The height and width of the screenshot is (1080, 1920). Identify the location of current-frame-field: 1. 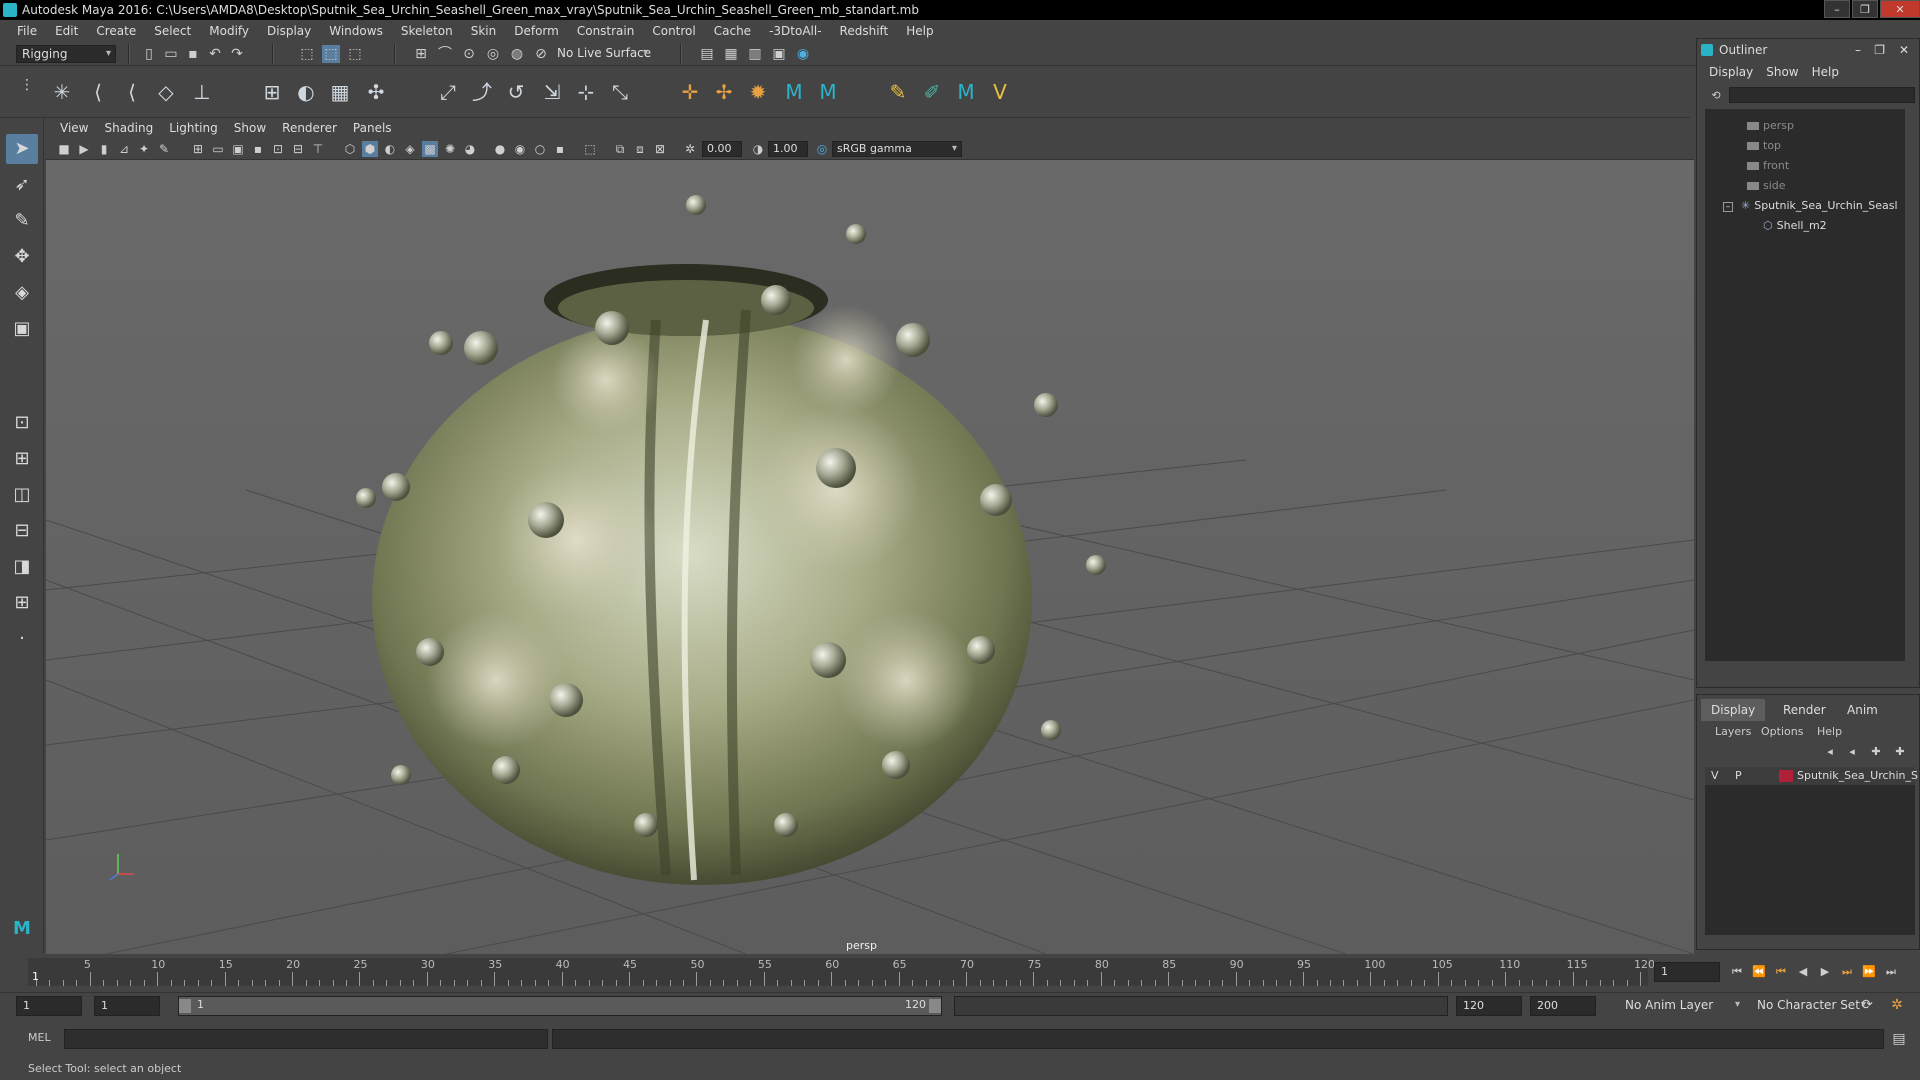
(1687, 972).